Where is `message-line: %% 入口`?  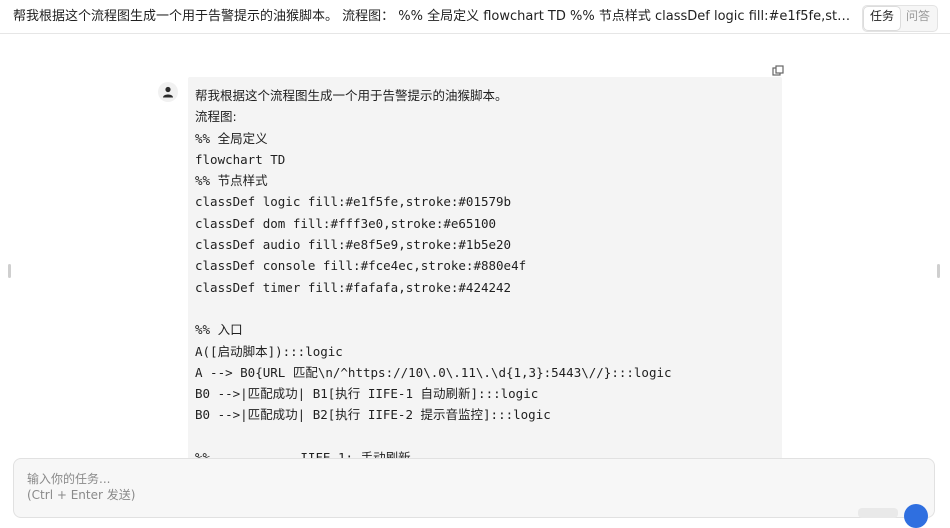 message-line: %% 入口 is located at coordinates (219, 330).